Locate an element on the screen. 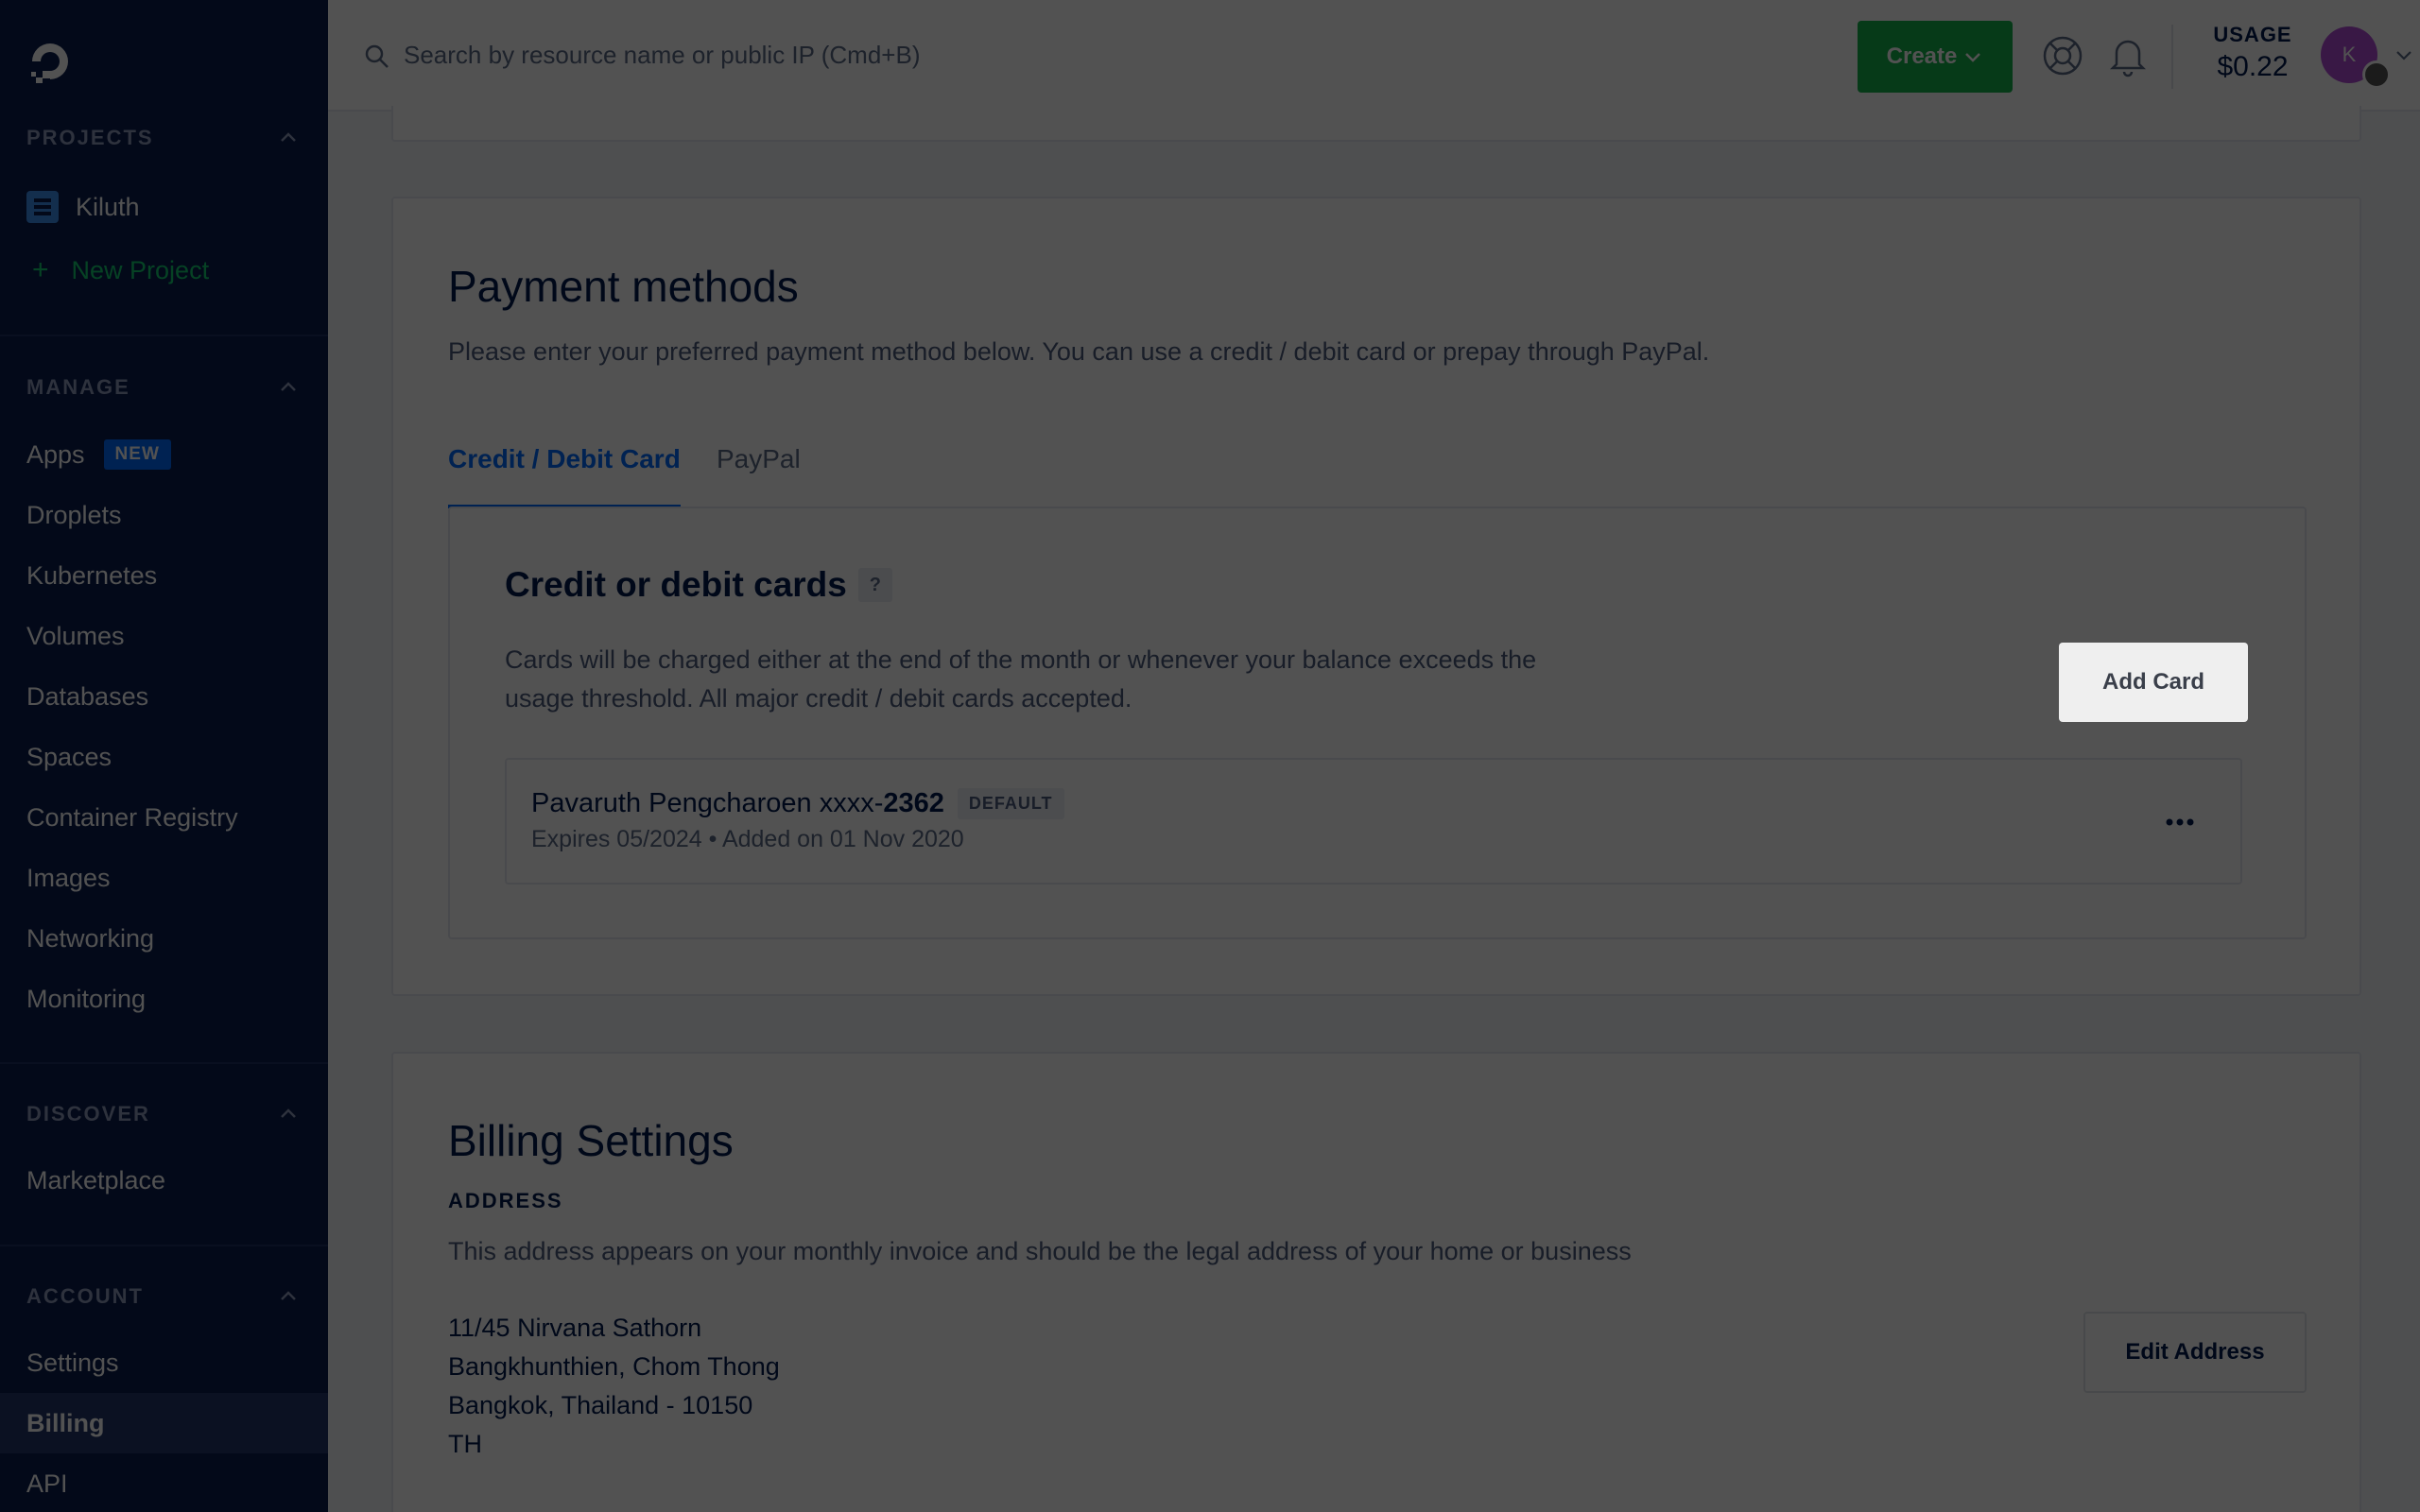 Image resolution: width=2420 pixels, height=1512 pixels. sidebar-item-label: Apps is located at coordinates (55, 454).